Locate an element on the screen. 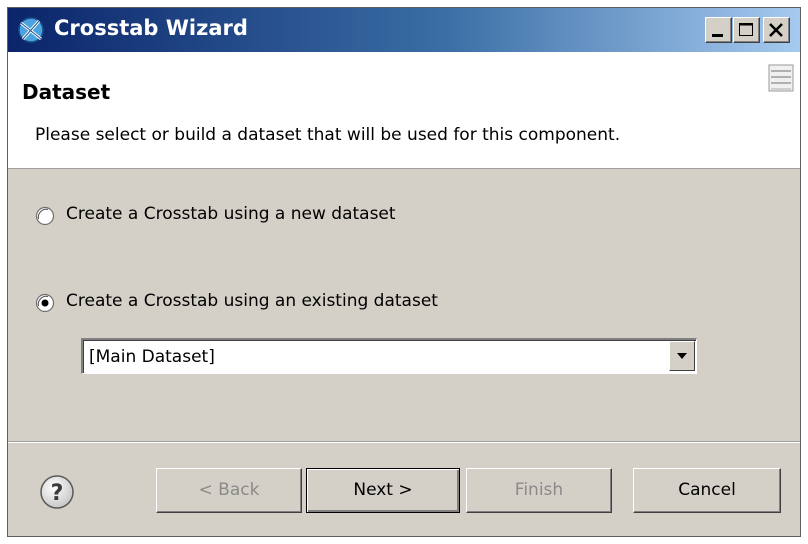 The image size is (808, 544). close-button is located at coordinates (776, 30).